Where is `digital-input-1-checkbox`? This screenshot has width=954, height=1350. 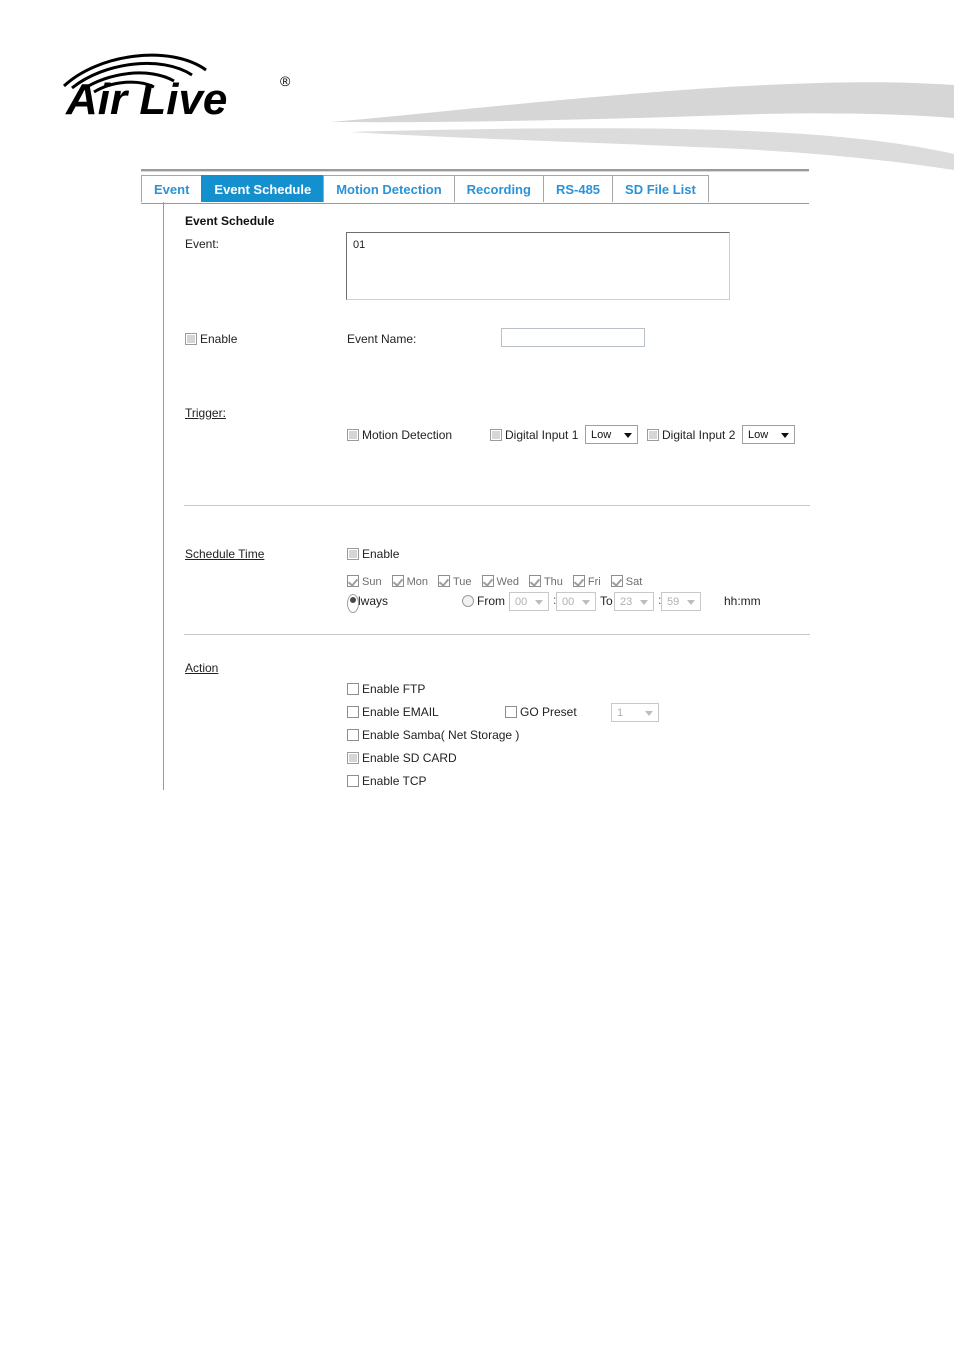
digital-input-1-checkbox is located at coordinates (496, 435).